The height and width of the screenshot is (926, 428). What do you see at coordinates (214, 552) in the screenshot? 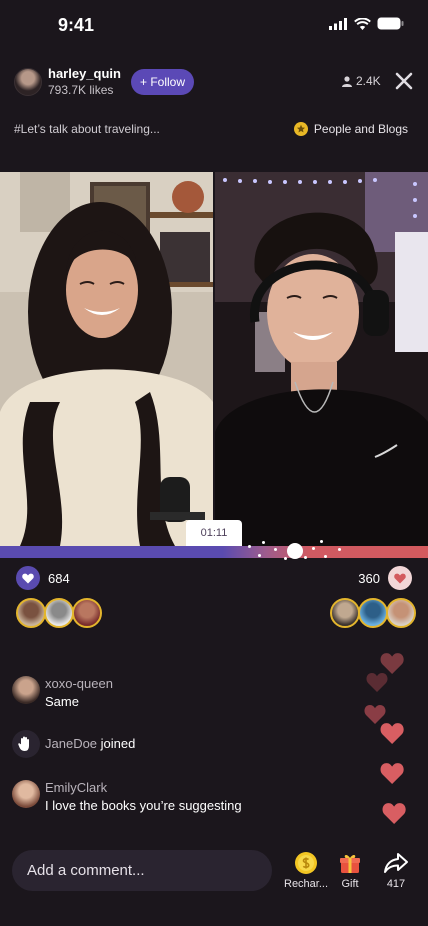
I see `battle-score-bar` at bounding box center [214, 552].